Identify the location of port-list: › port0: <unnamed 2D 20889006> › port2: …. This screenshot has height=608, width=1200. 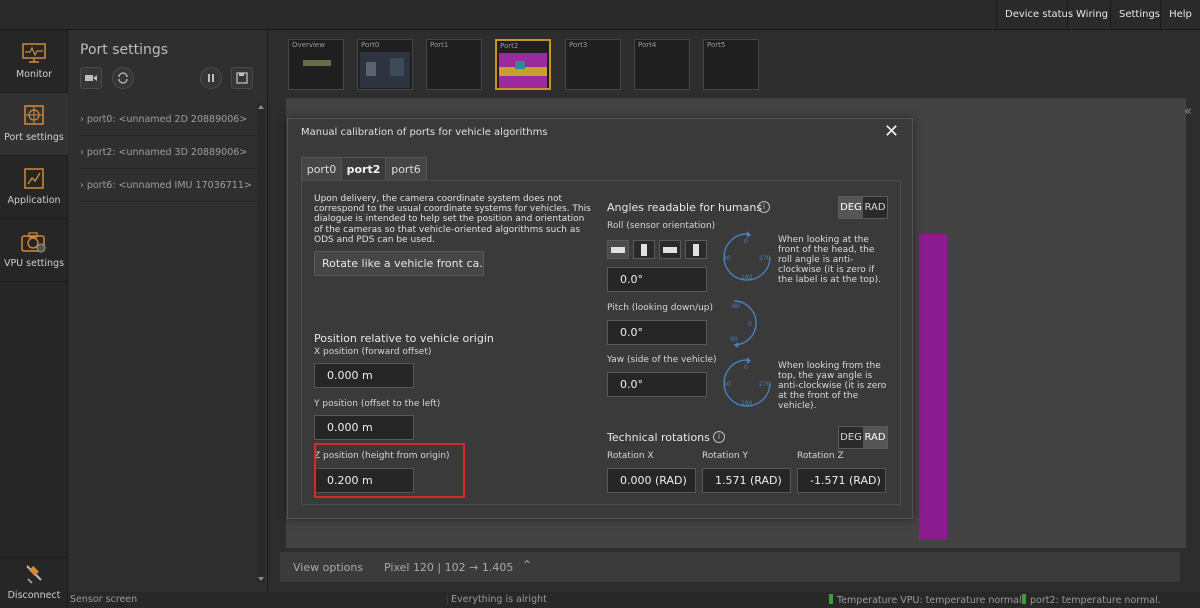
(169, 152).